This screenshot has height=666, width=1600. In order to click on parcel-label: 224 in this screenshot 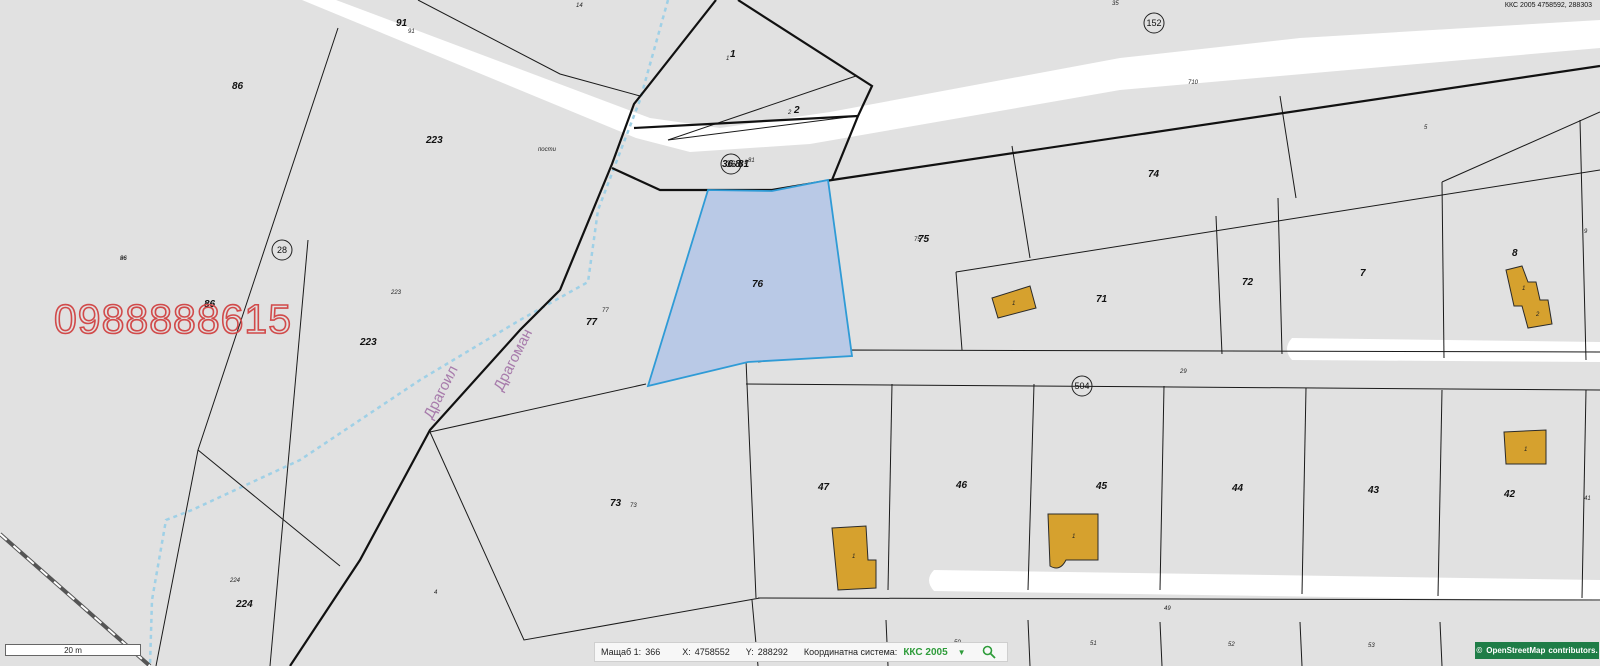, I will do `click(244, 604)`.